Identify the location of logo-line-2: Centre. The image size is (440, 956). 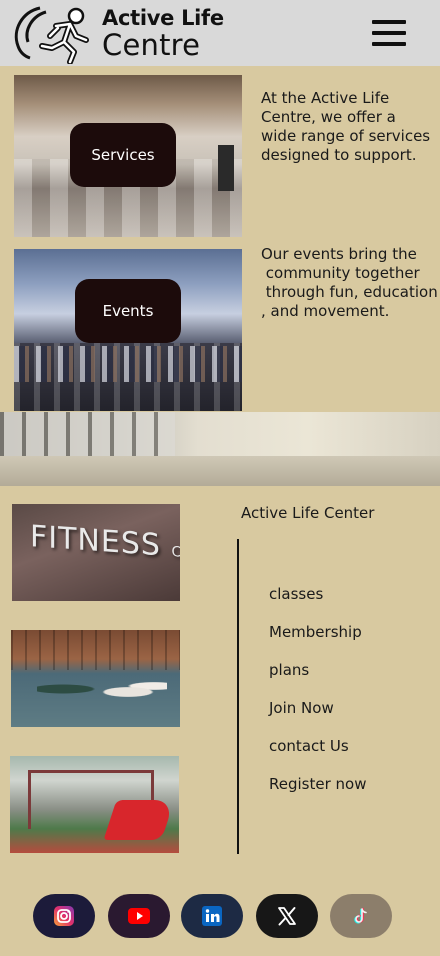
(151, 45).